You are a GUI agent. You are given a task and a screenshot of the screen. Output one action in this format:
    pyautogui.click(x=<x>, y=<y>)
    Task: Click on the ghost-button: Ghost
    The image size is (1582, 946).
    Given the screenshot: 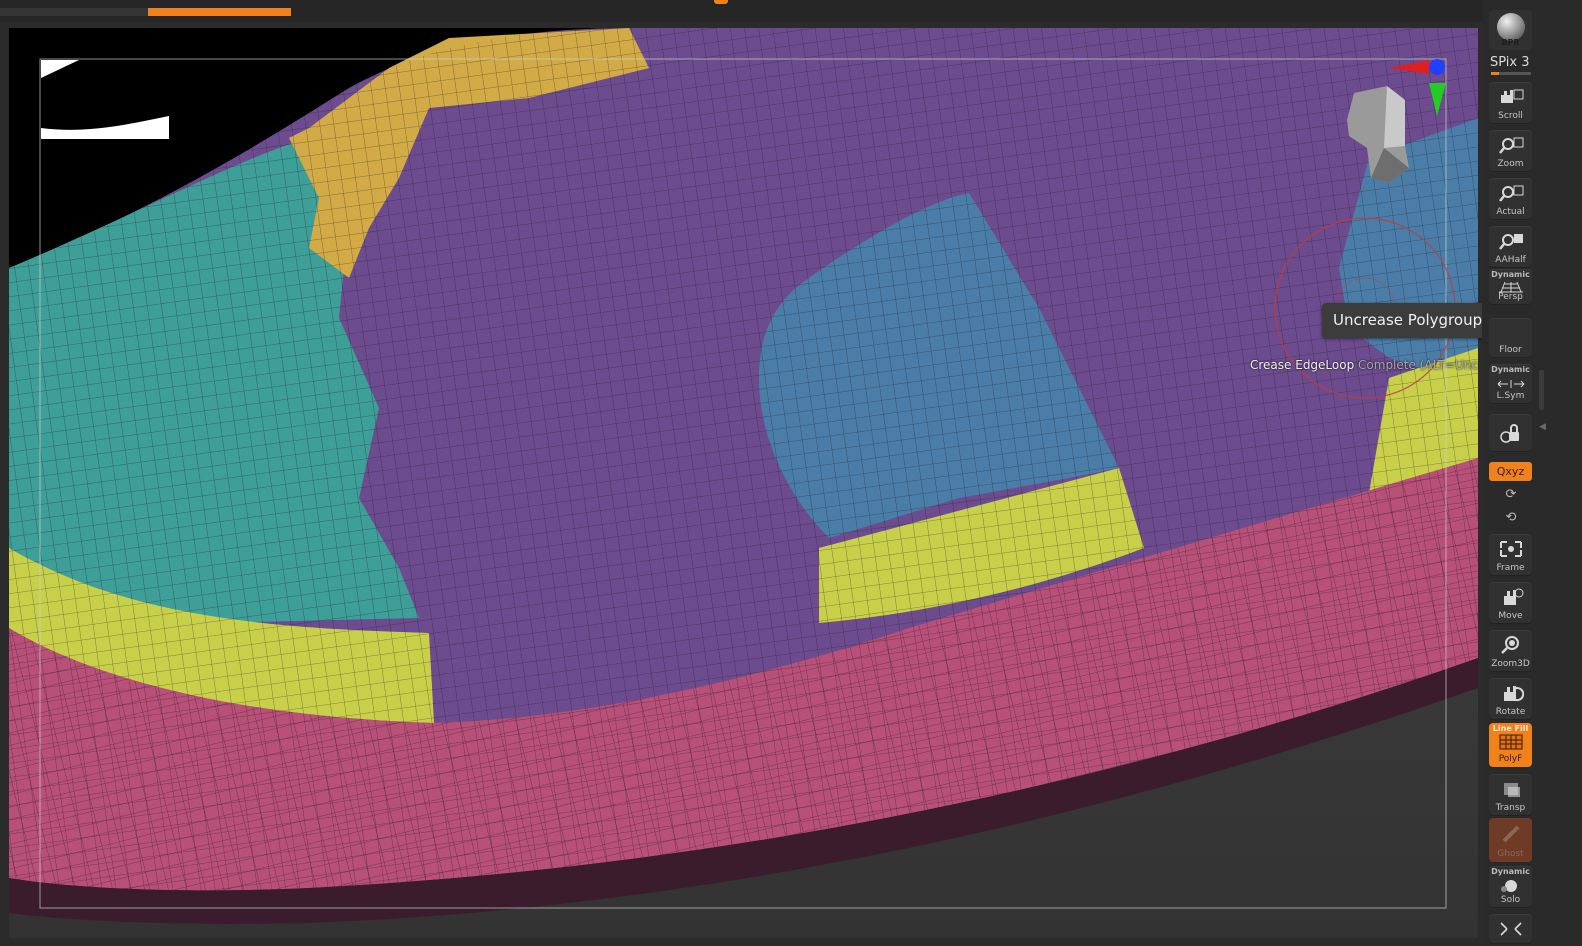 What is the action you would take?
    pyautogui.click(x=1510, y=840)
    